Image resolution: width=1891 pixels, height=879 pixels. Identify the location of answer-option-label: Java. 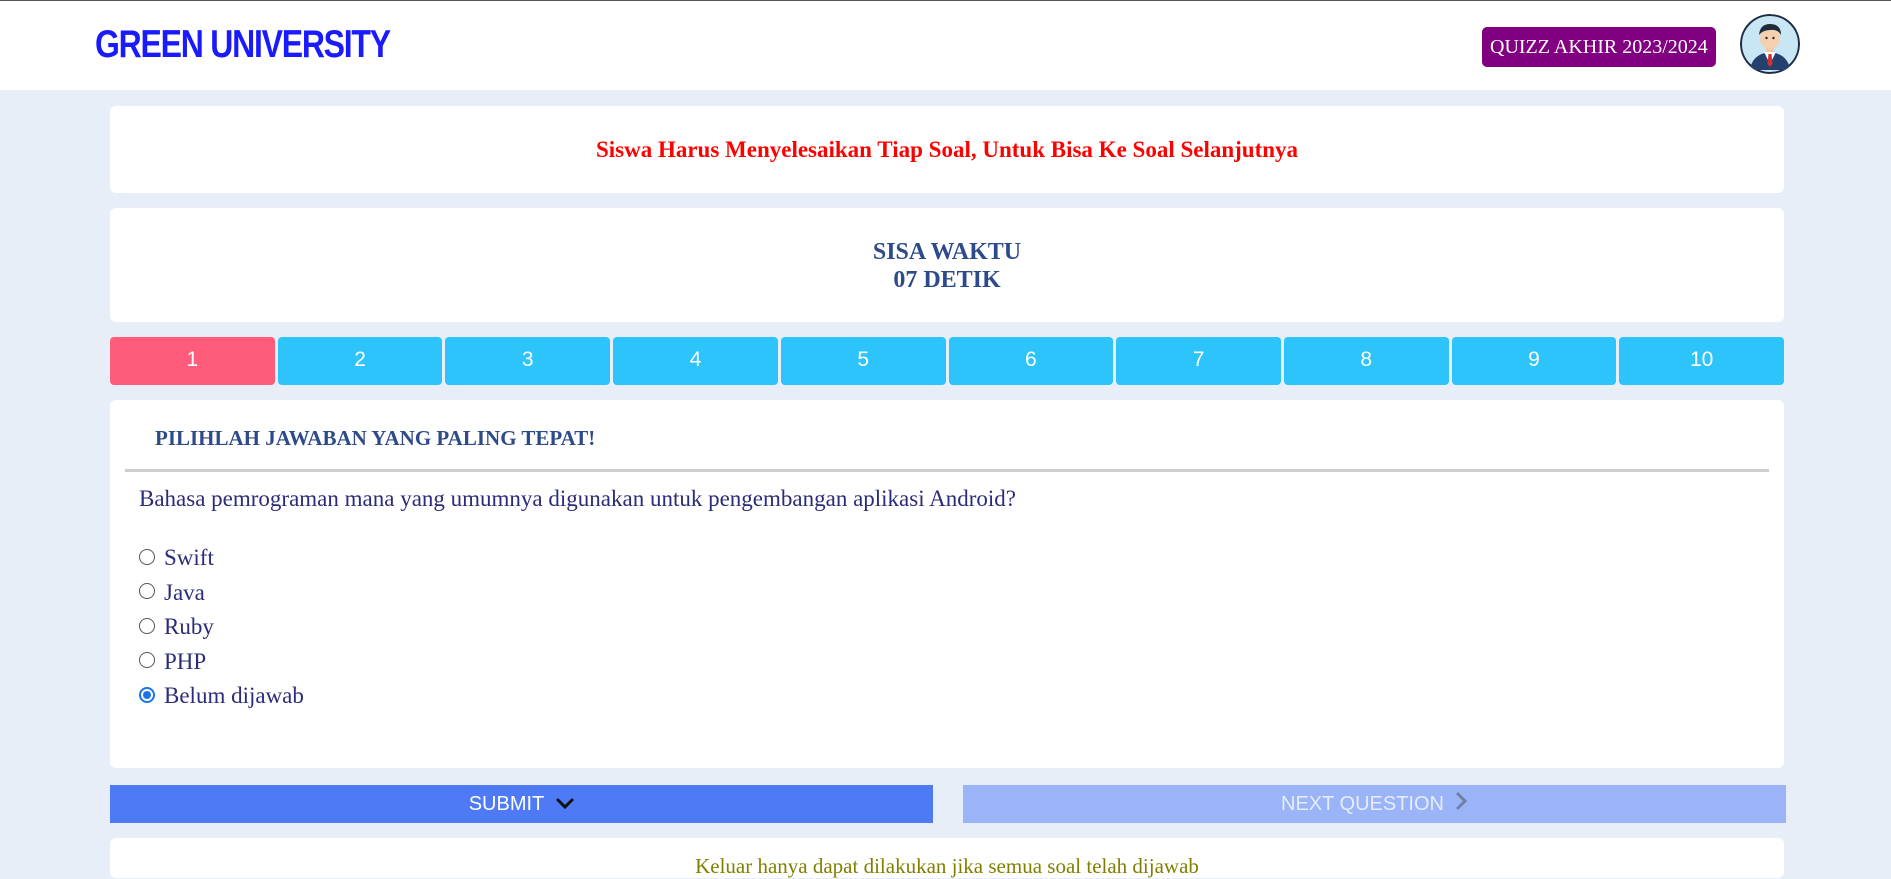
(184, 592).